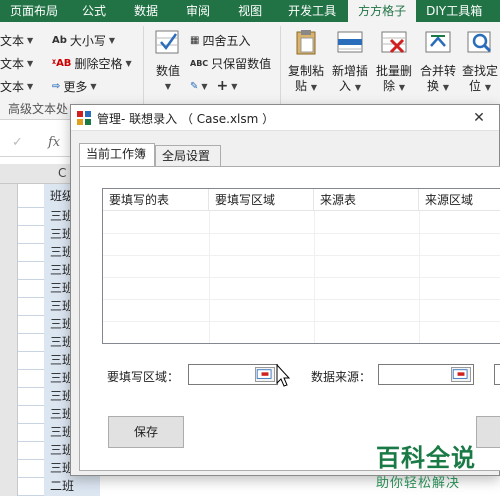  What do you see at coordinates (479, 42) in the screenshot?
I see `magnifier-icon` at bounding box center [479, 42].